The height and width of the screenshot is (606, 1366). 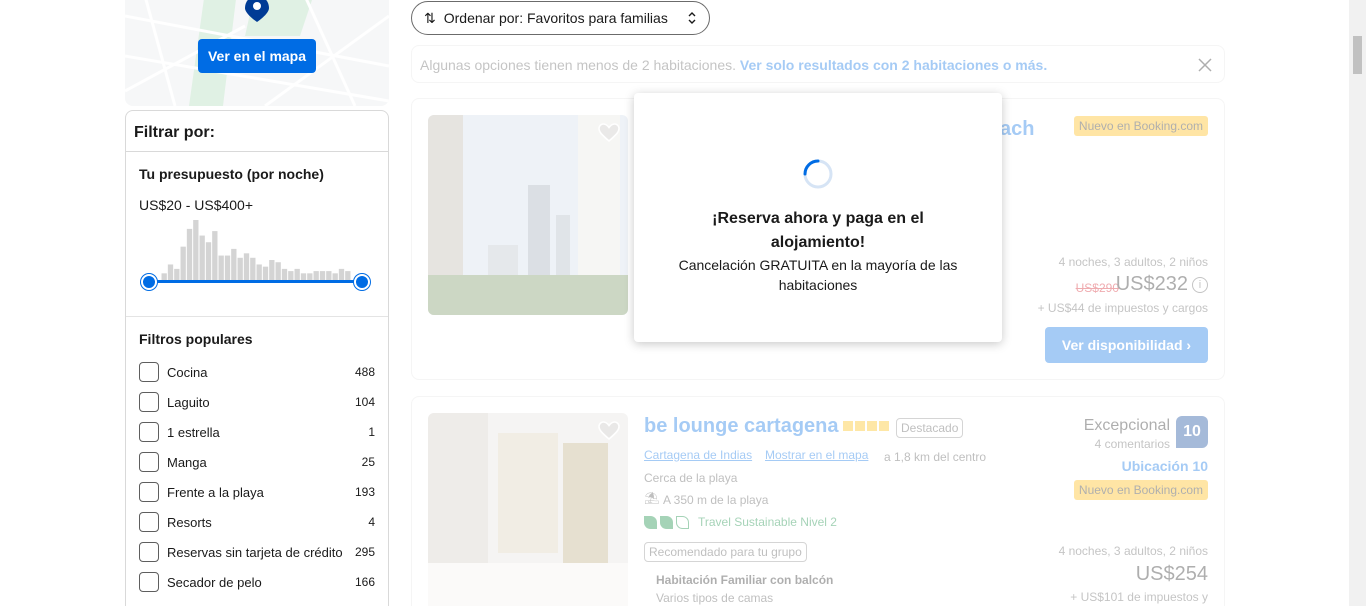 I want to click on close-icon, so click(x=1205, y=65).